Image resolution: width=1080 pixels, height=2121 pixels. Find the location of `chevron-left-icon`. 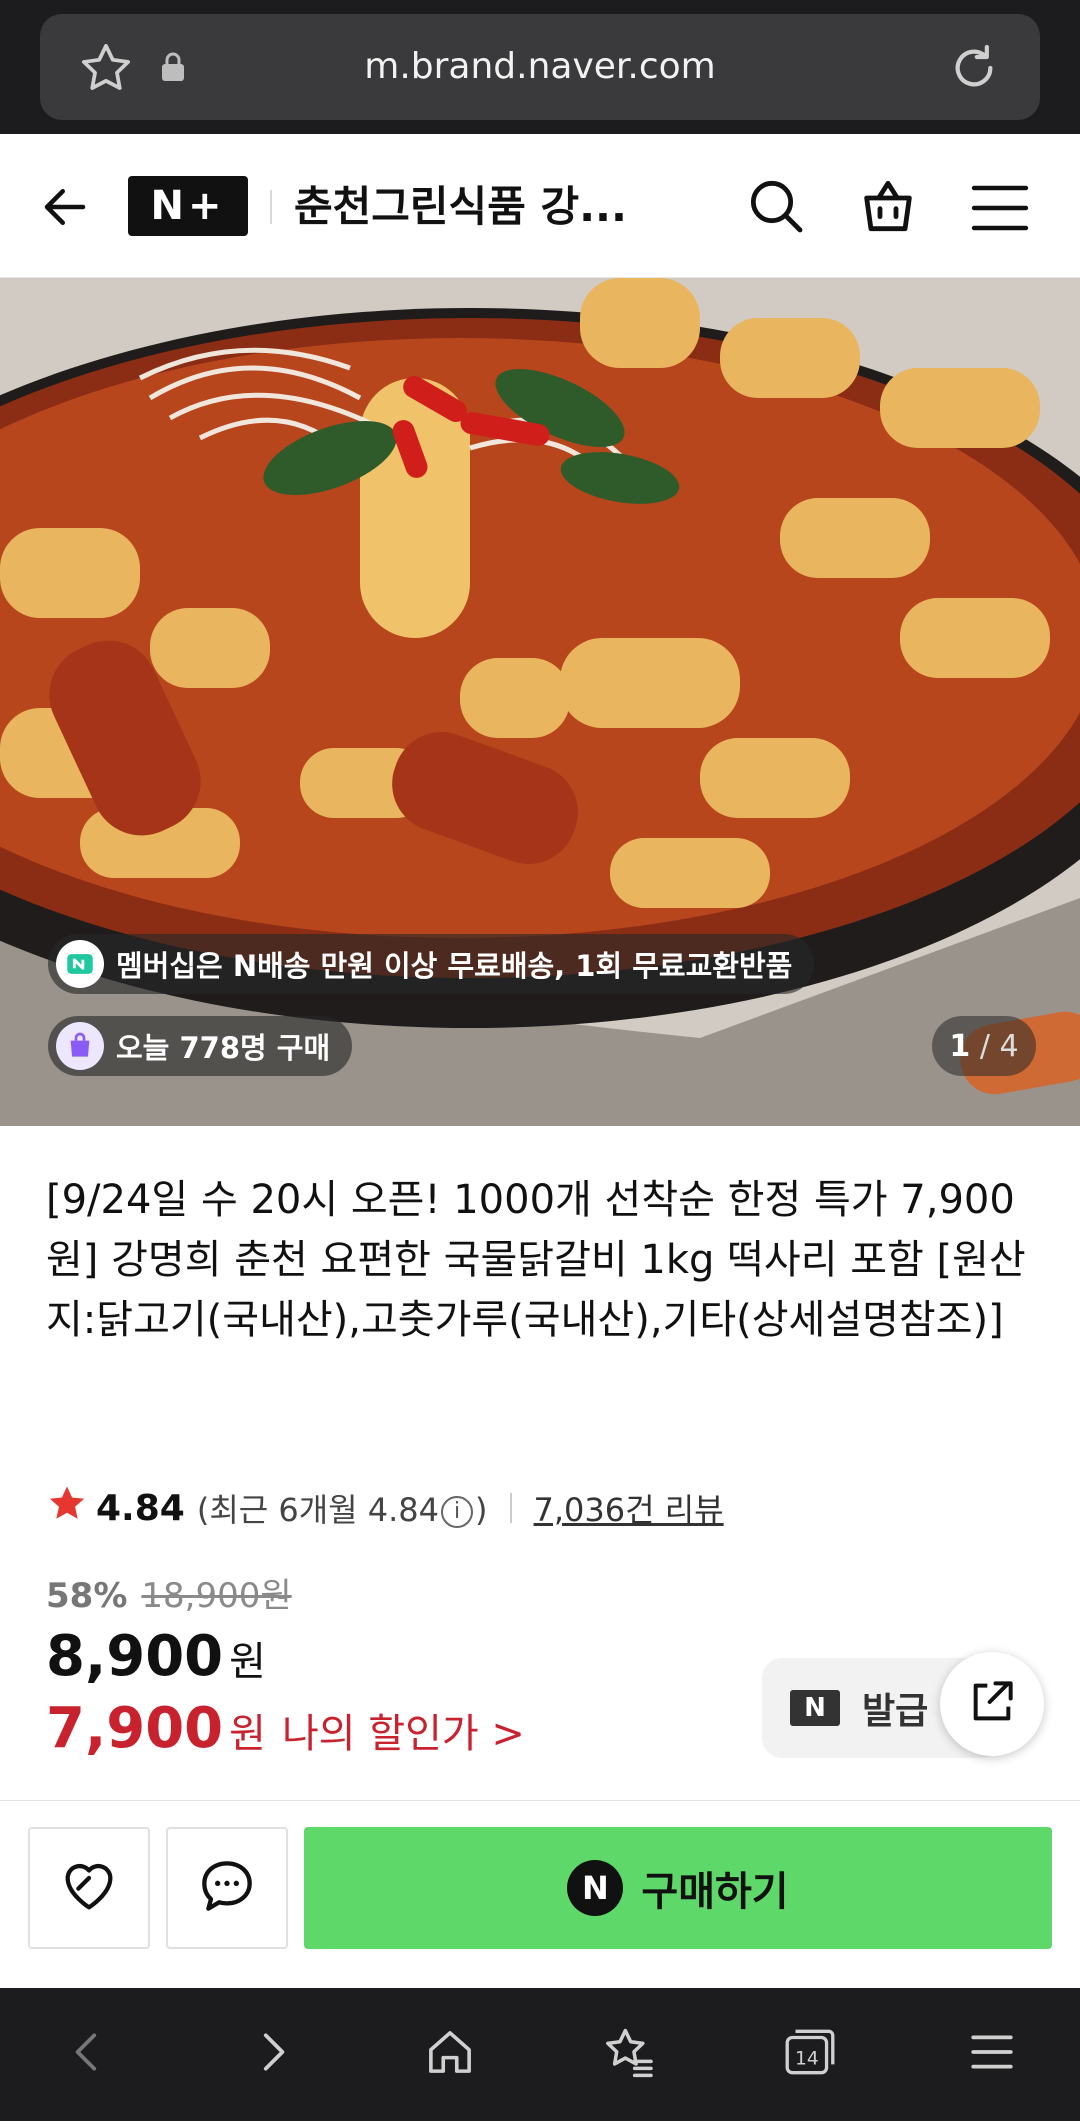

chevron-left-icon is located at coordinates (88, 2054).